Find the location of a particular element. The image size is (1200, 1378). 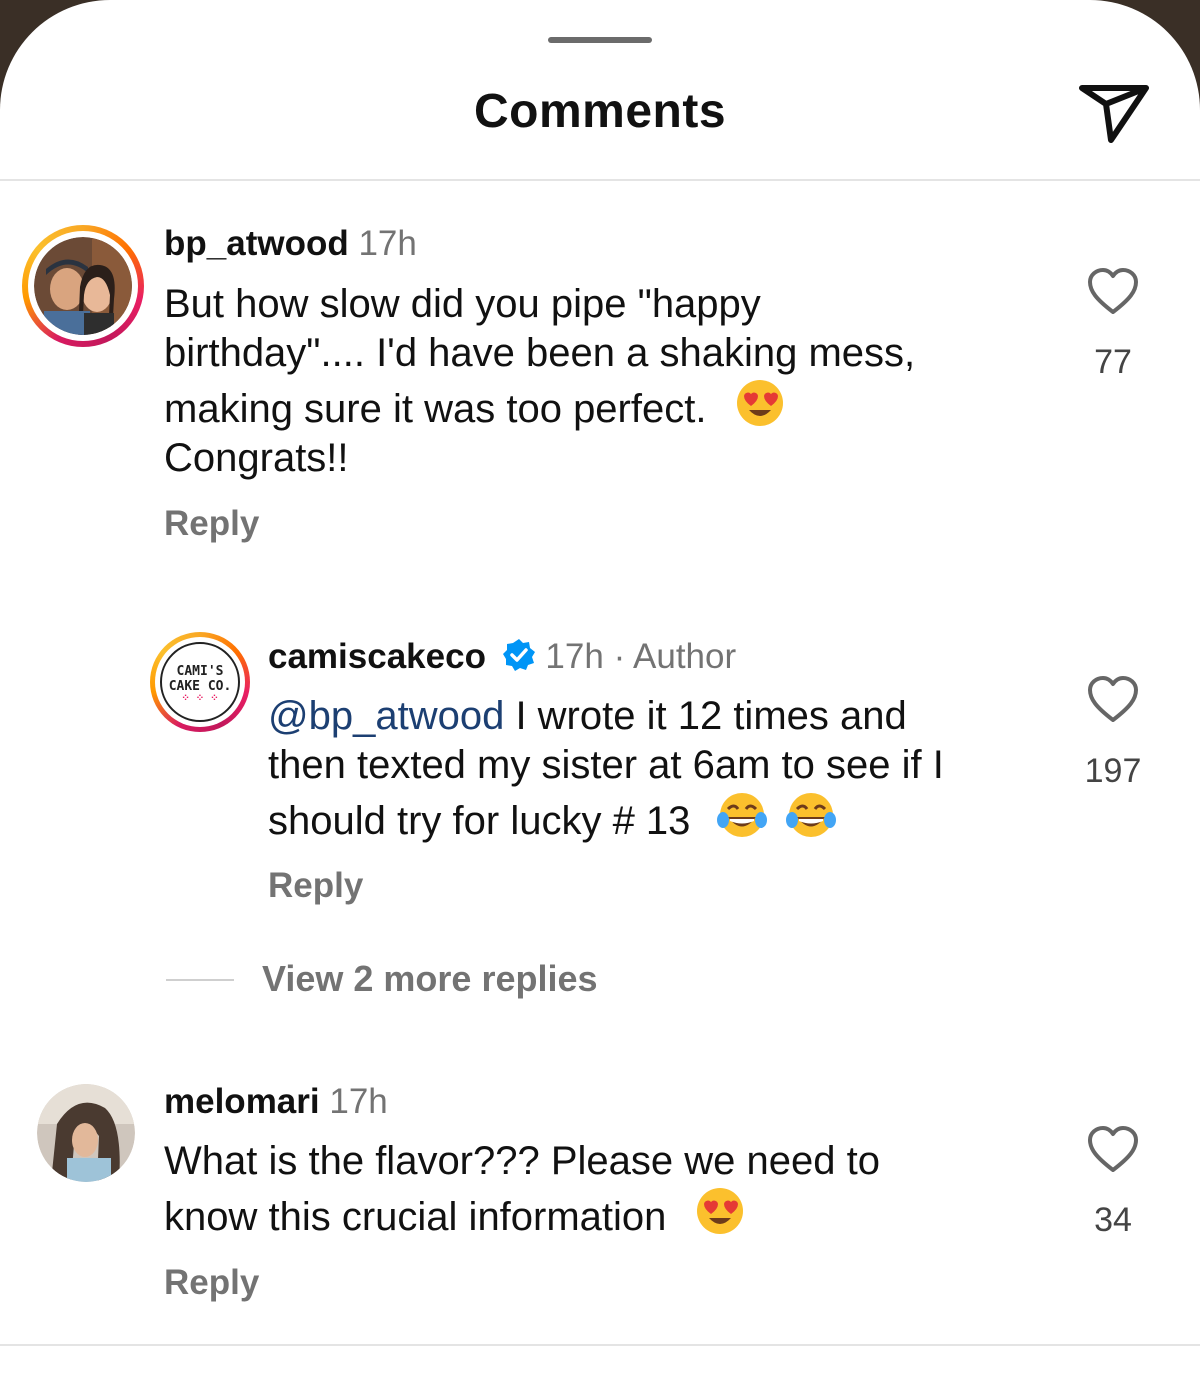

author-tag: · Author is located at coordinates (675, 656).